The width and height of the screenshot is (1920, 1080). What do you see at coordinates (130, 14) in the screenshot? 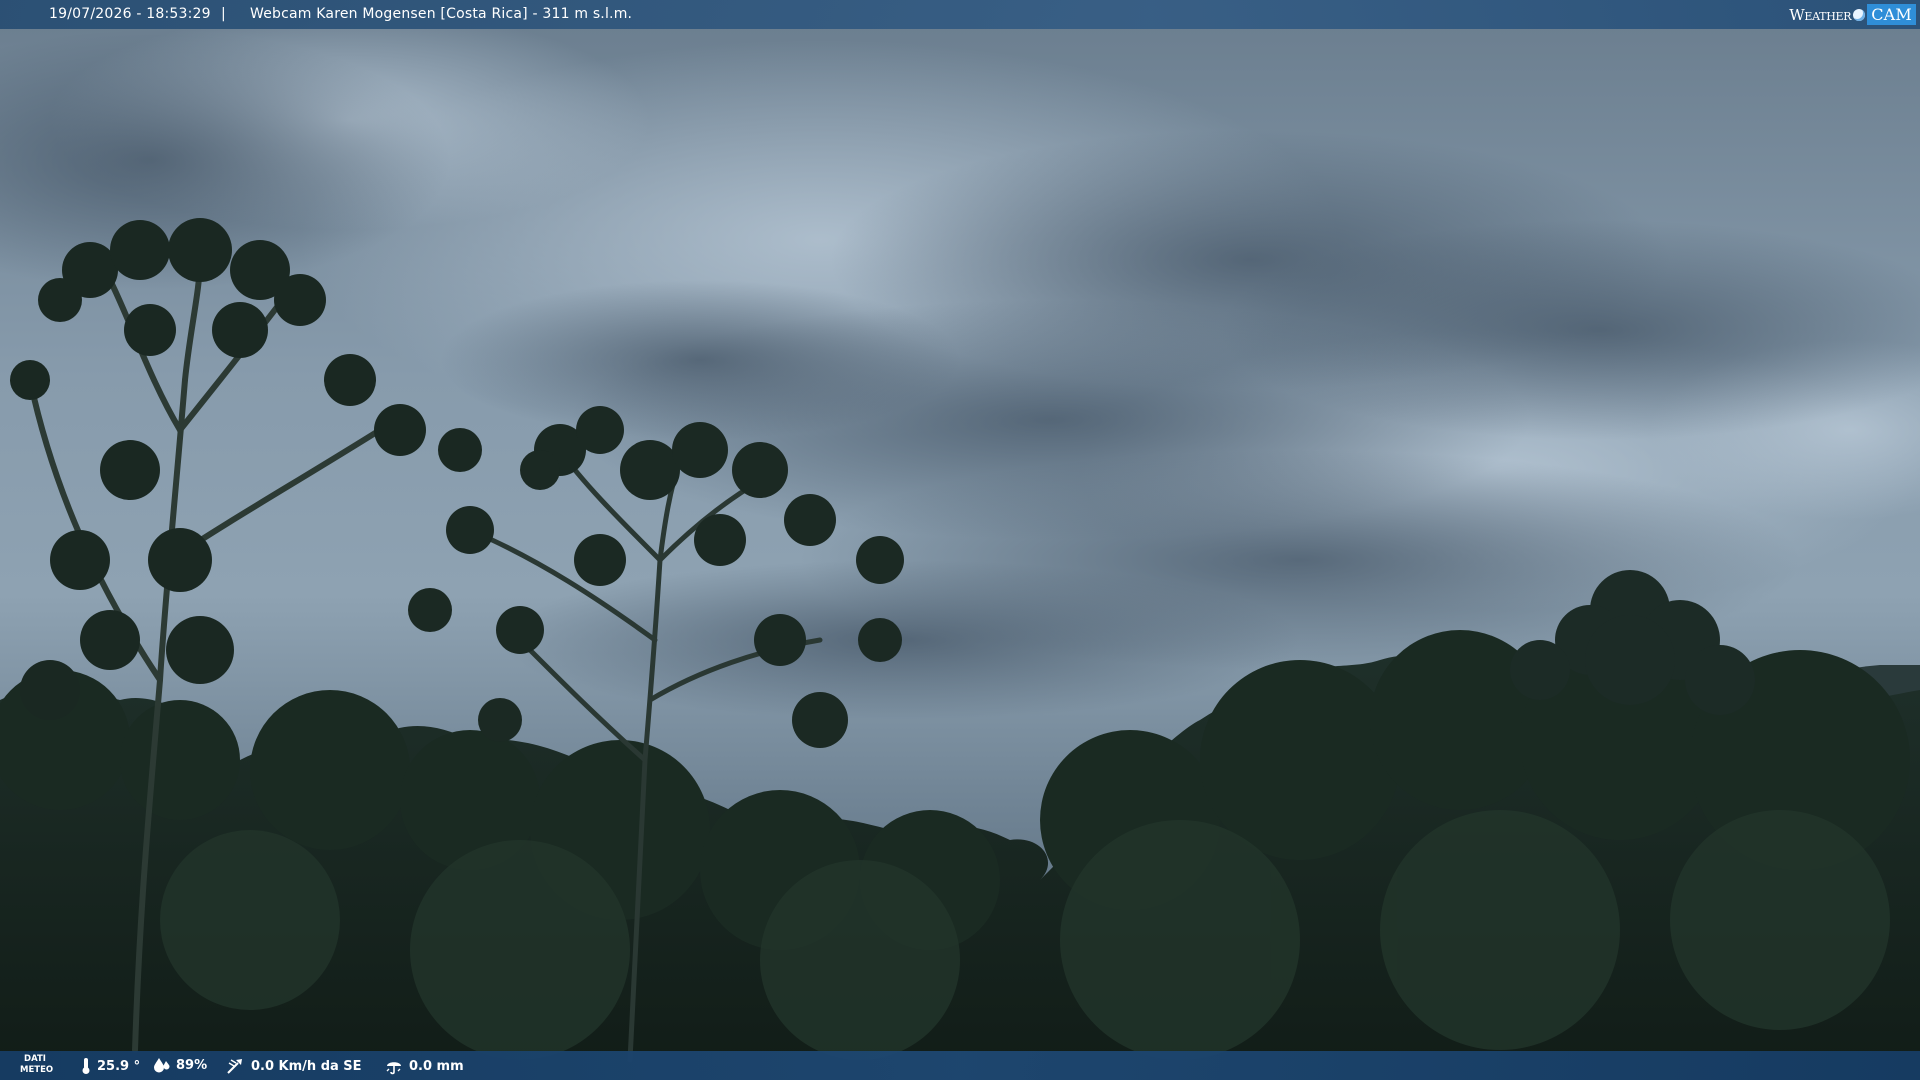
I see `timestamp: 19/07/2026 - 18:53:29` at bounding box center [130, 14].